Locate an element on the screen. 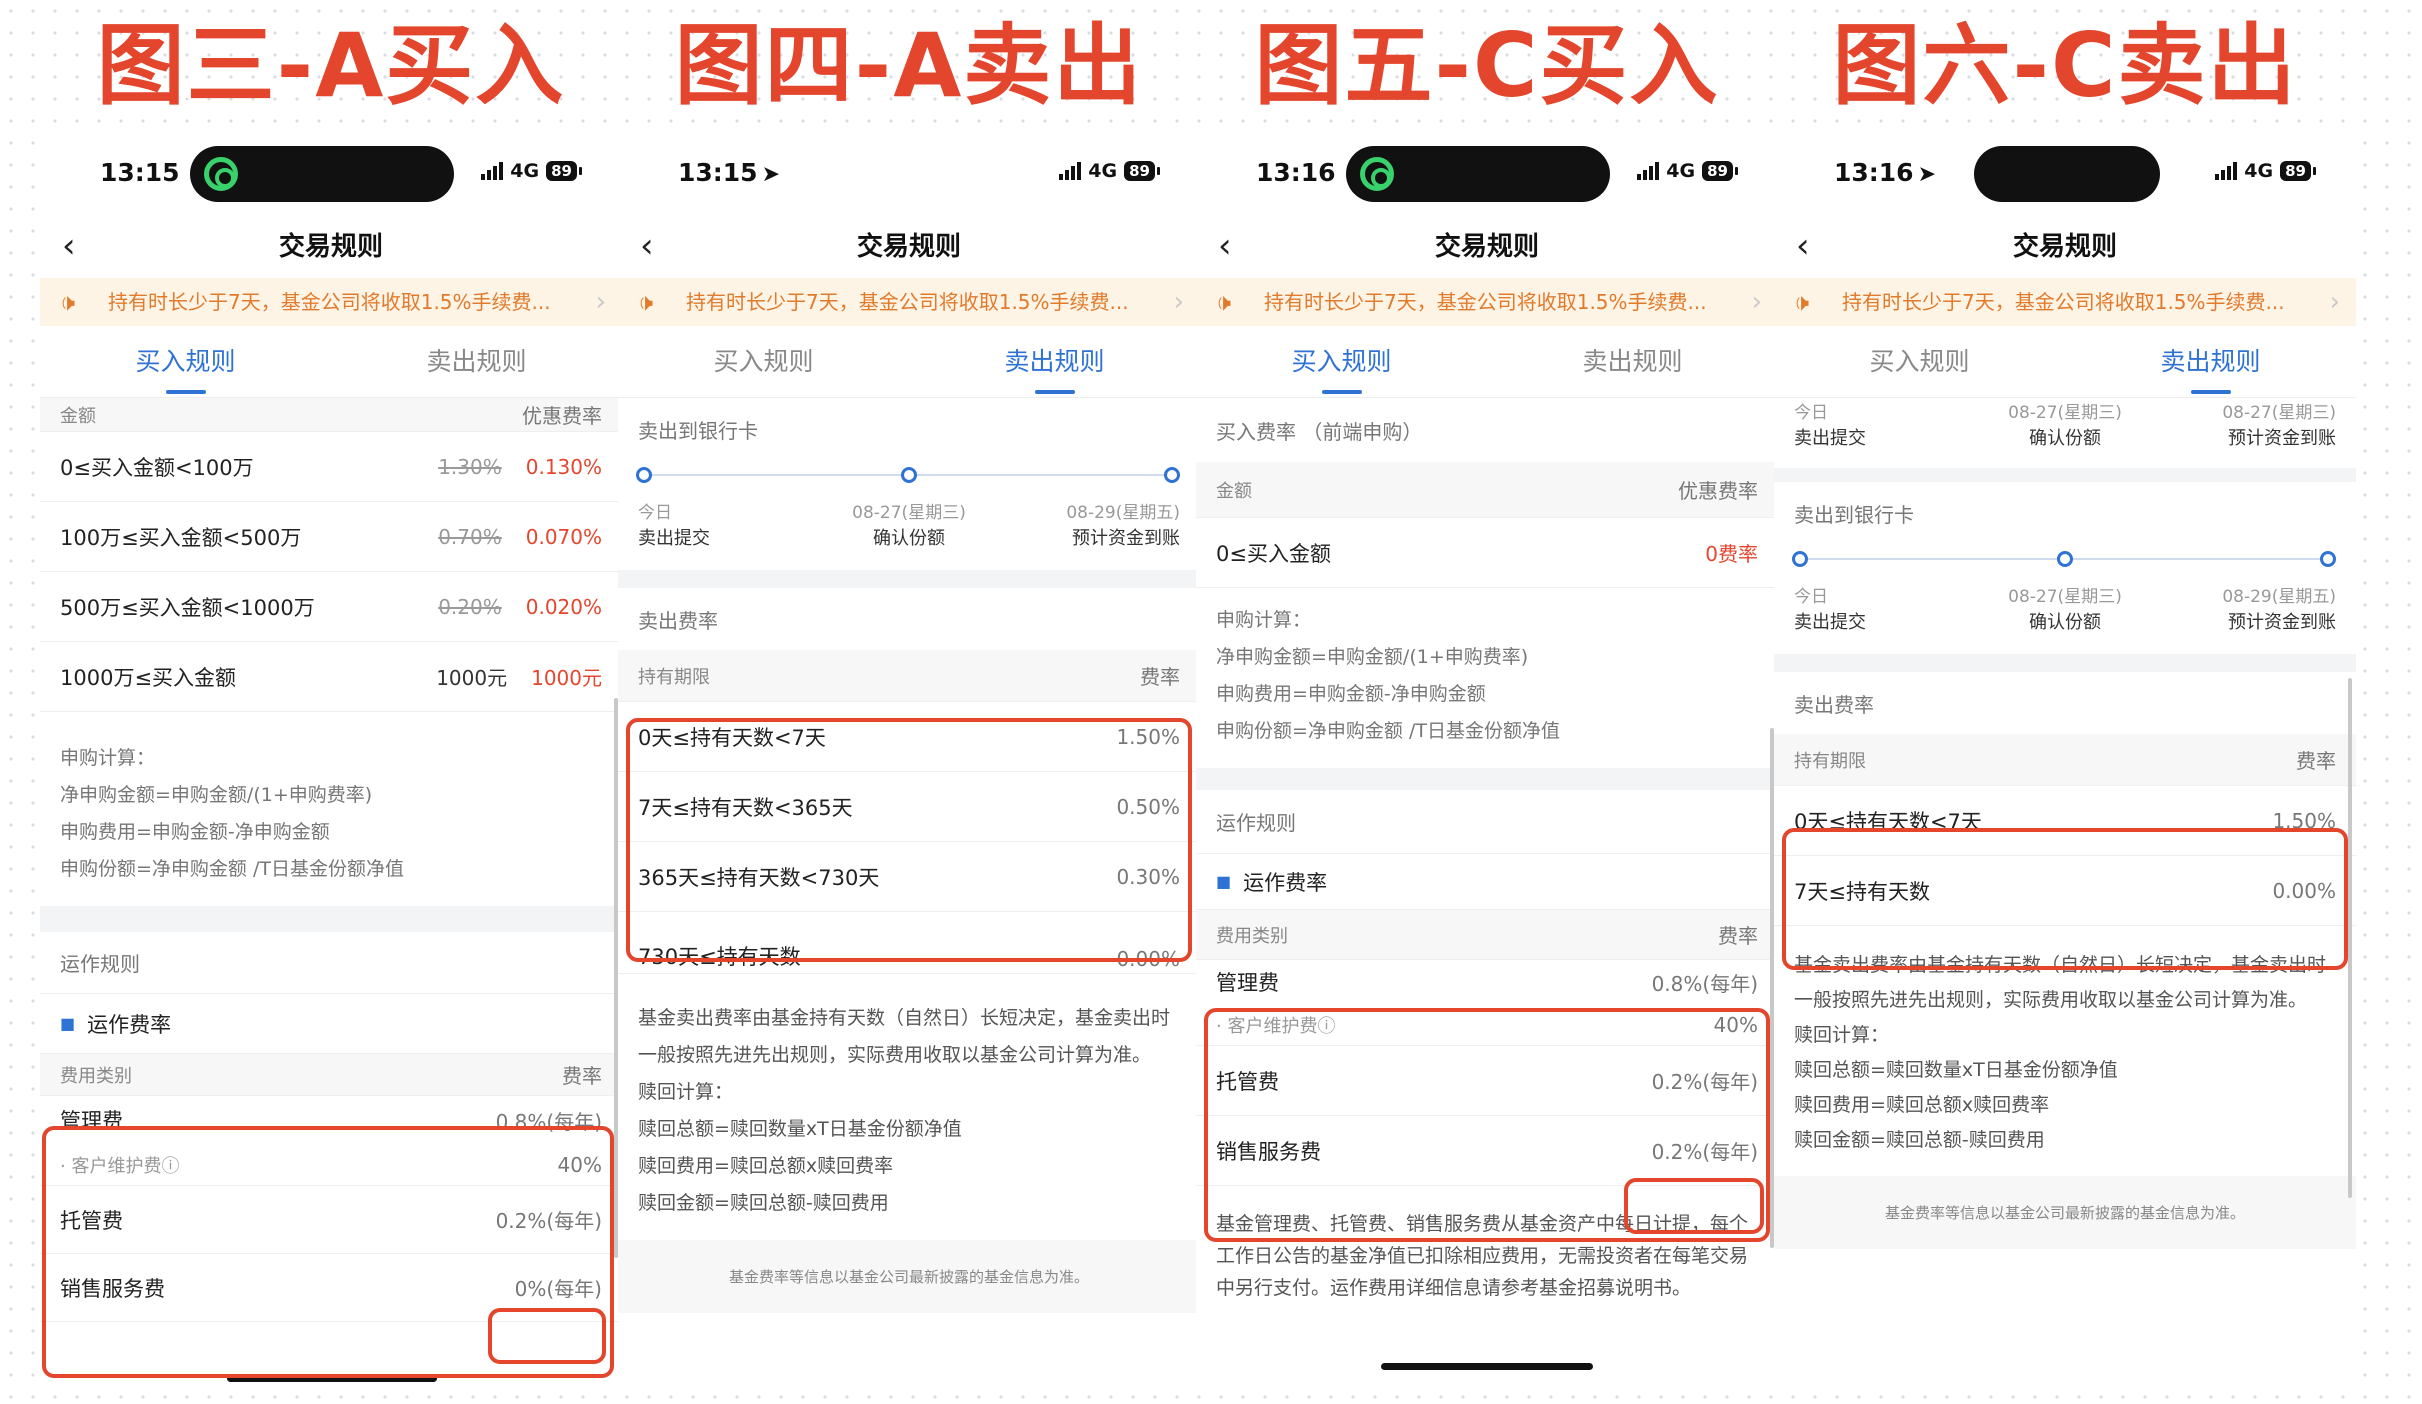 The width and height of the screenshot is (2422, 1404). battery-icon: 89 is located at coordinates (1142, 171).